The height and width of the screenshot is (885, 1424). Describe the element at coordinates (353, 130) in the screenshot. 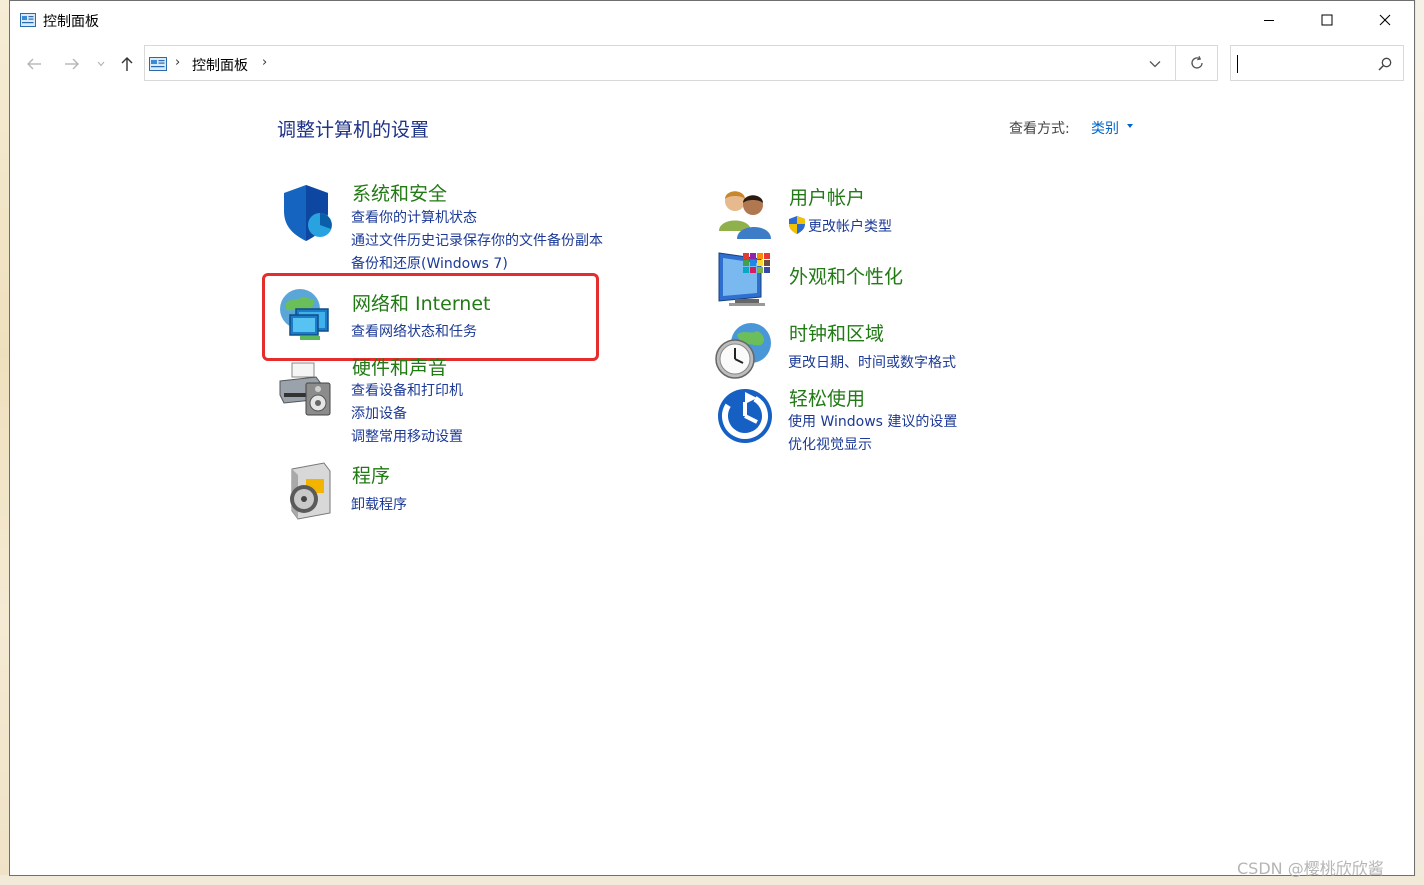

I see `page-title: 调整计算机的设置` at that location.